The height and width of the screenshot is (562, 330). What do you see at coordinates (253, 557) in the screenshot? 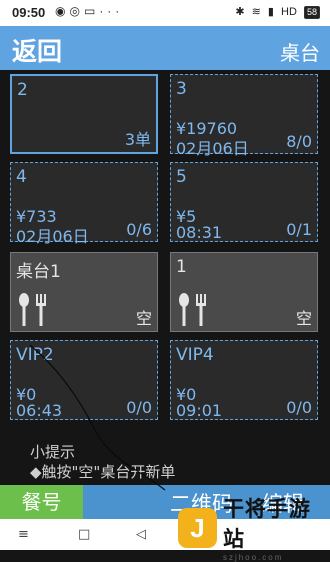
I see `watermark-url: szjhoo.com` at bounding box center [253, 557].